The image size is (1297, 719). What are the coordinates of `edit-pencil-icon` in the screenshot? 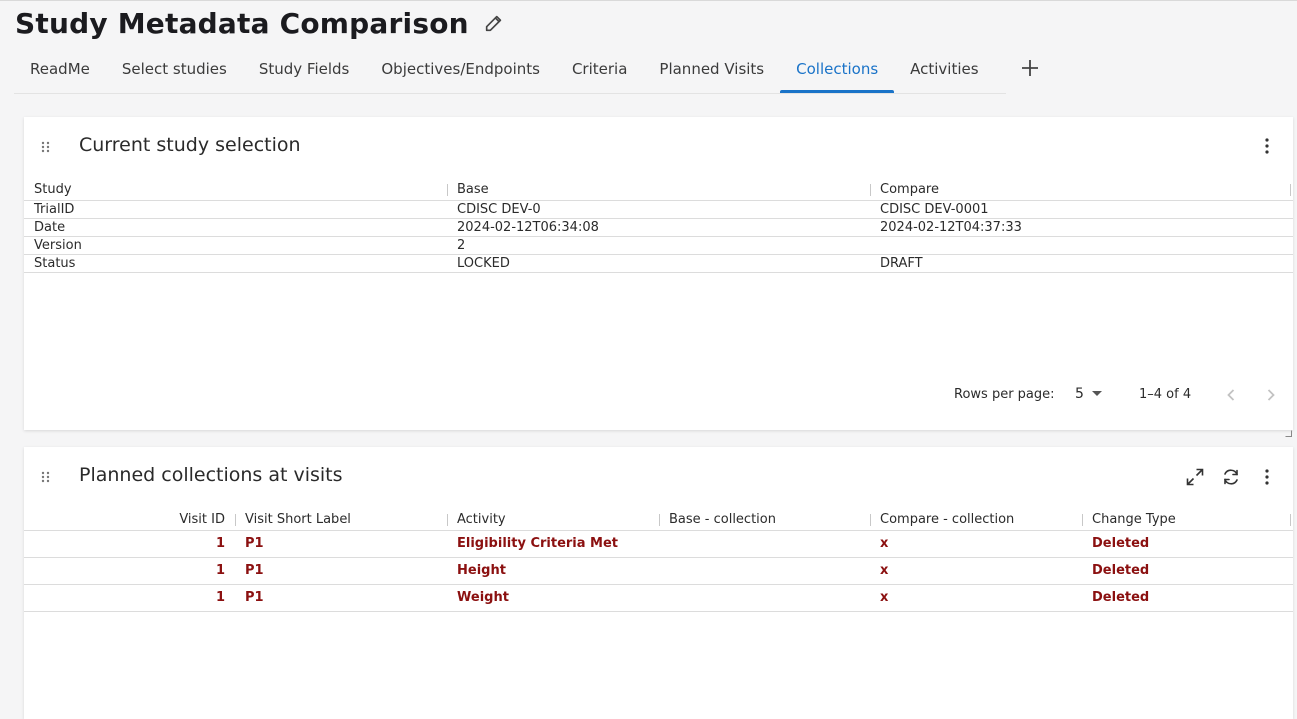 It's located at (494, 23).